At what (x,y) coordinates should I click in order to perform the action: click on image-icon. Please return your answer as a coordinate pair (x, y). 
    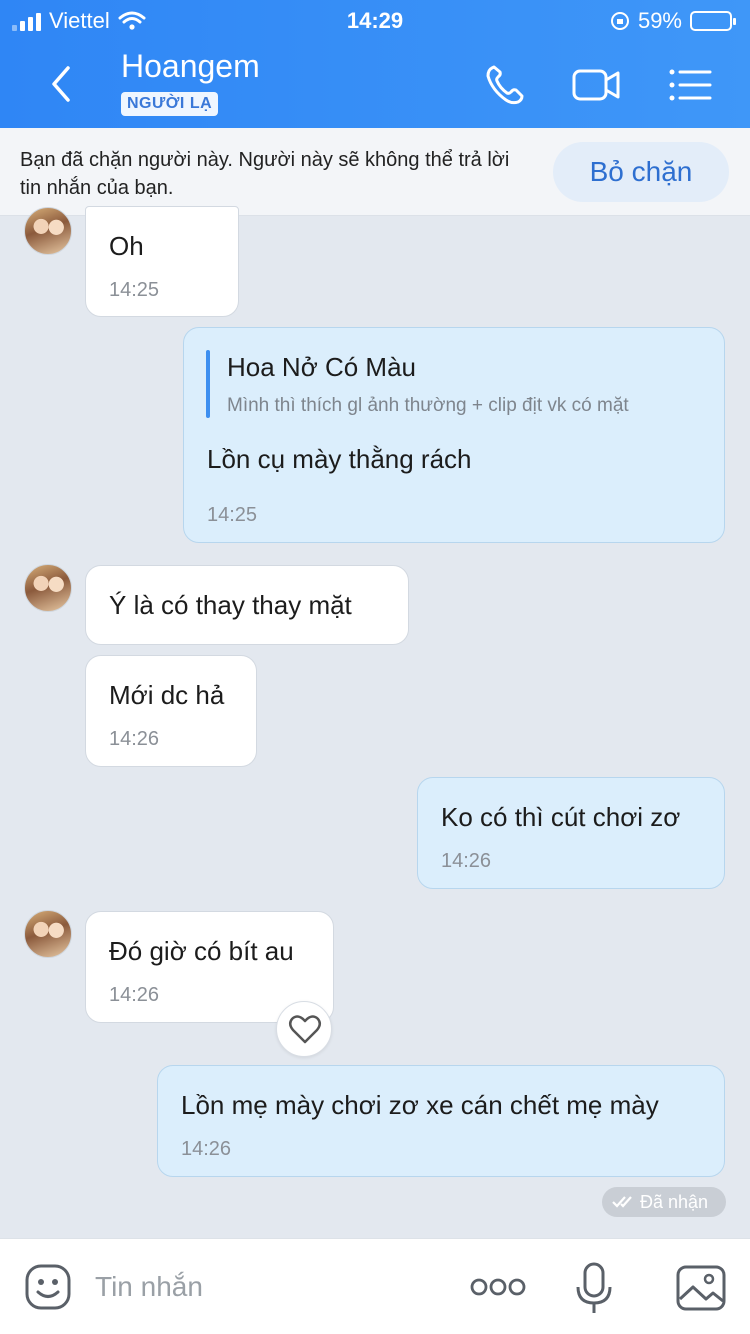
    Looking at the image, I should click on (701, 1288).